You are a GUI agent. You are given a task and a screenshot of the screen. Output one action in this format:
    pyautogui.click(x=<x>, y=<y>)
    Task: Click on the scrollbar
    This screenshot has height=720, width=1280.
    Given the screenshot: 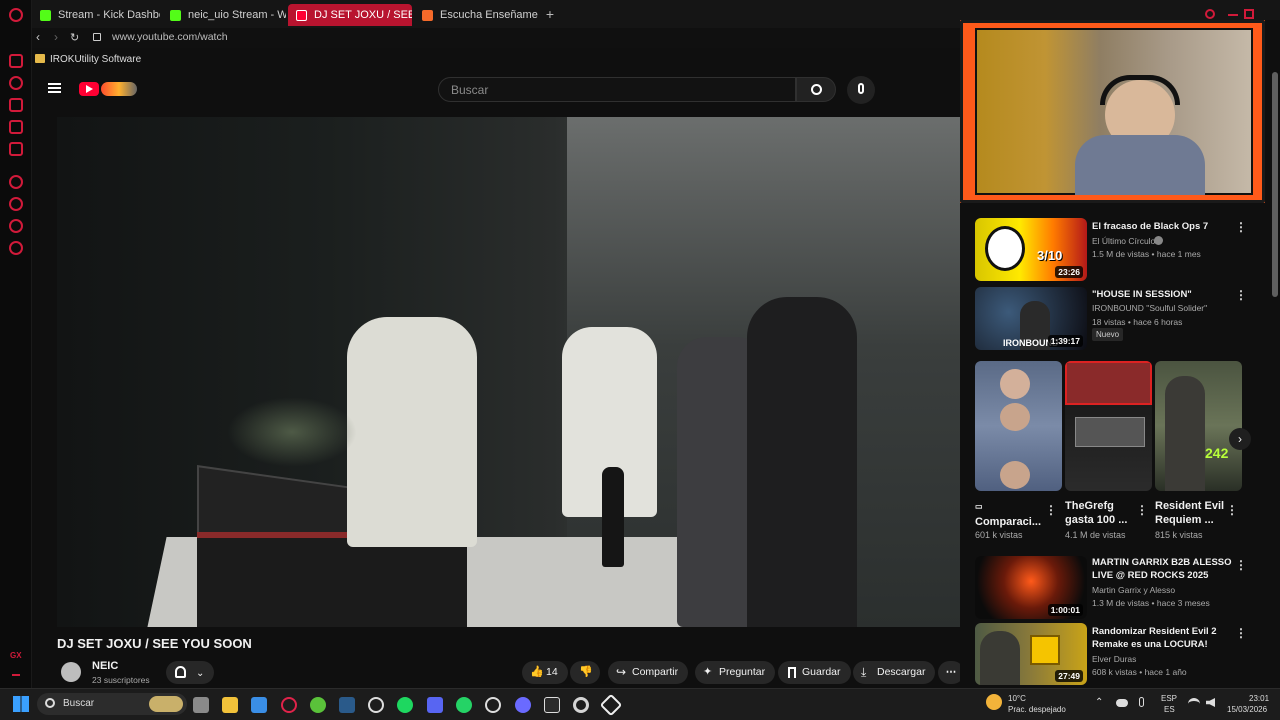 What is the action you would take?
    pyautogui.click(x=1275, y=184)
    